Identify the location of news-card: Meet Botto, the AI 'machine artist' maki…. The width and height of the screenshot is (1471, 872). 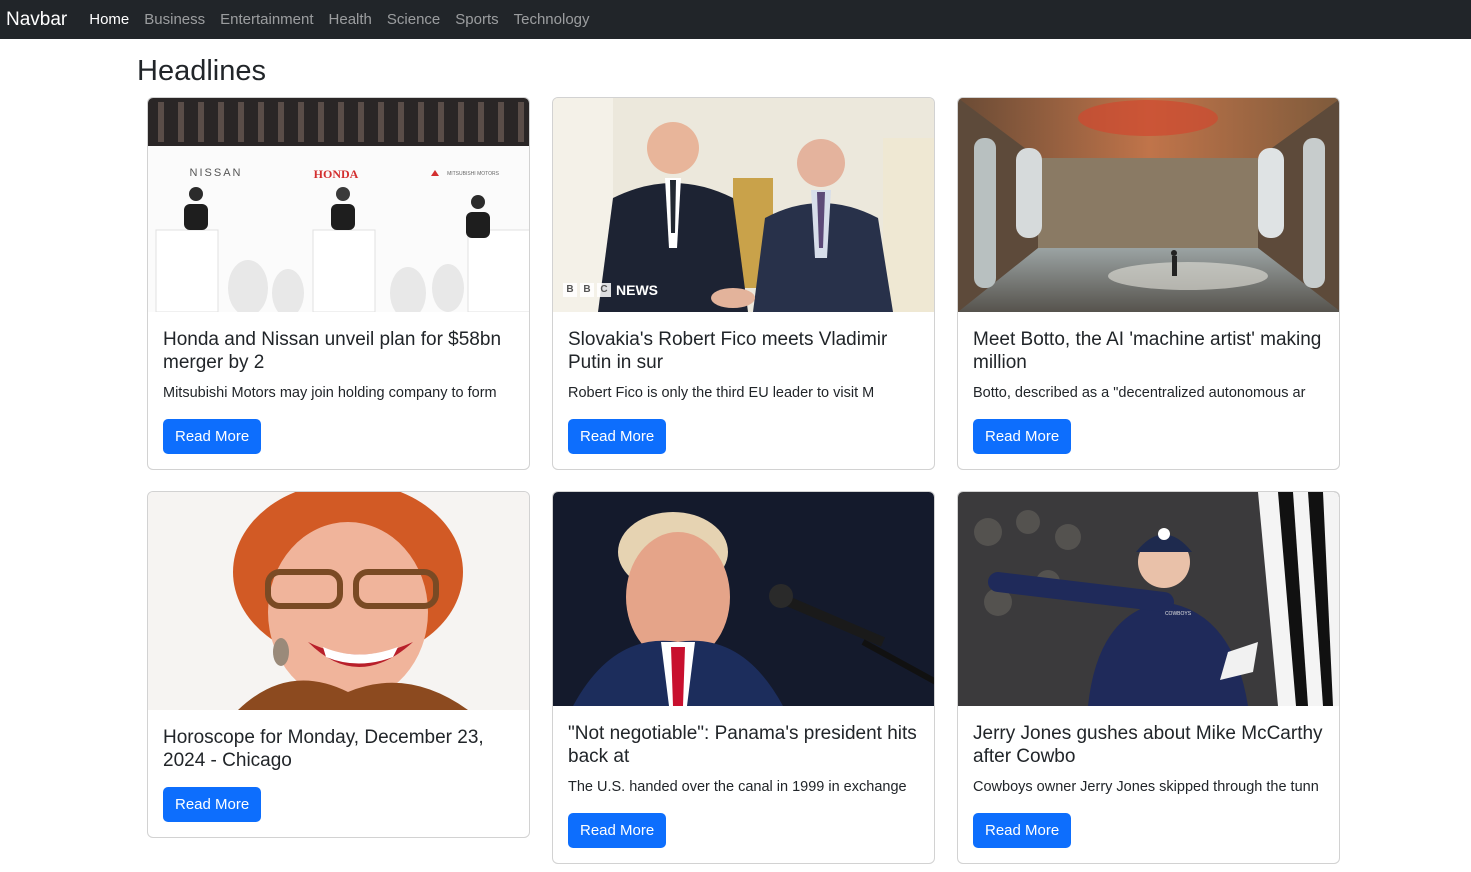
(1148, 283).